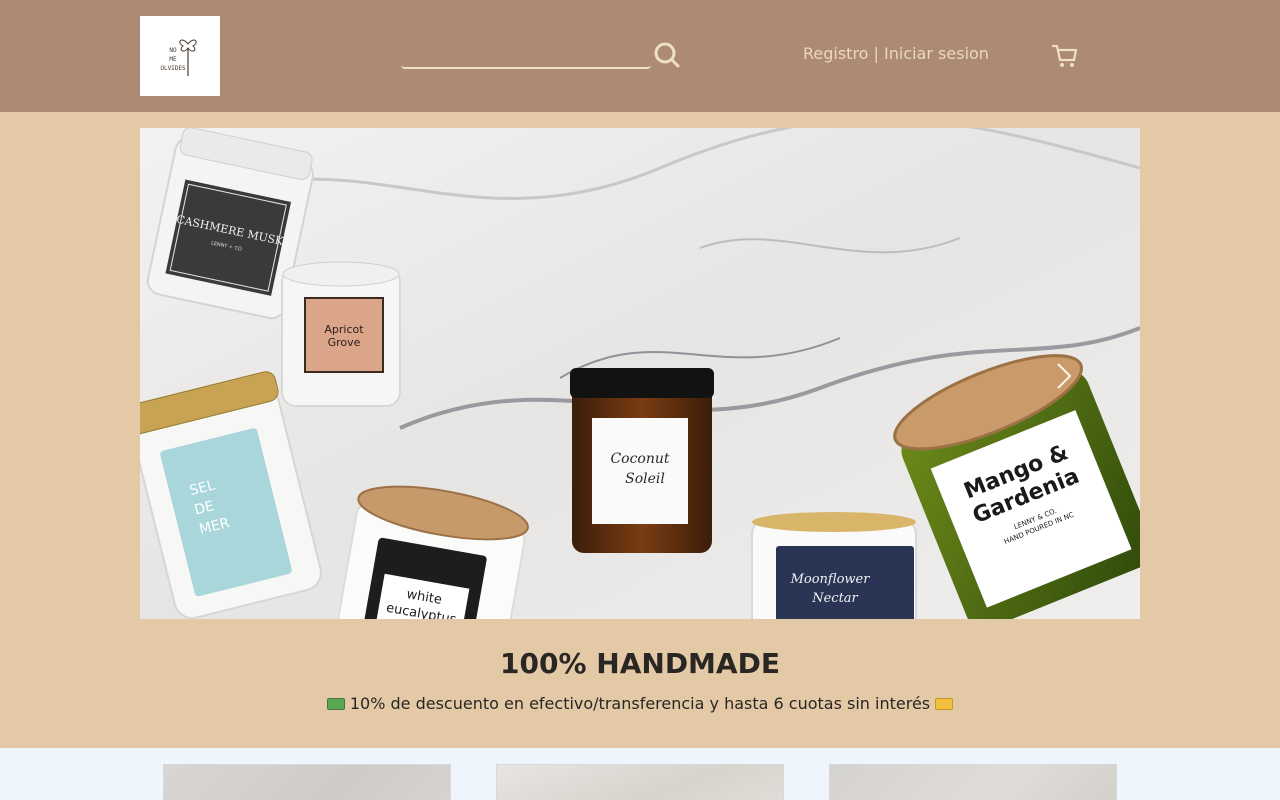 Image resolution: width=1280 pixels, height=800 pixels. I want to click on page-headline: 100% HANDMADE, so click(640, 663).